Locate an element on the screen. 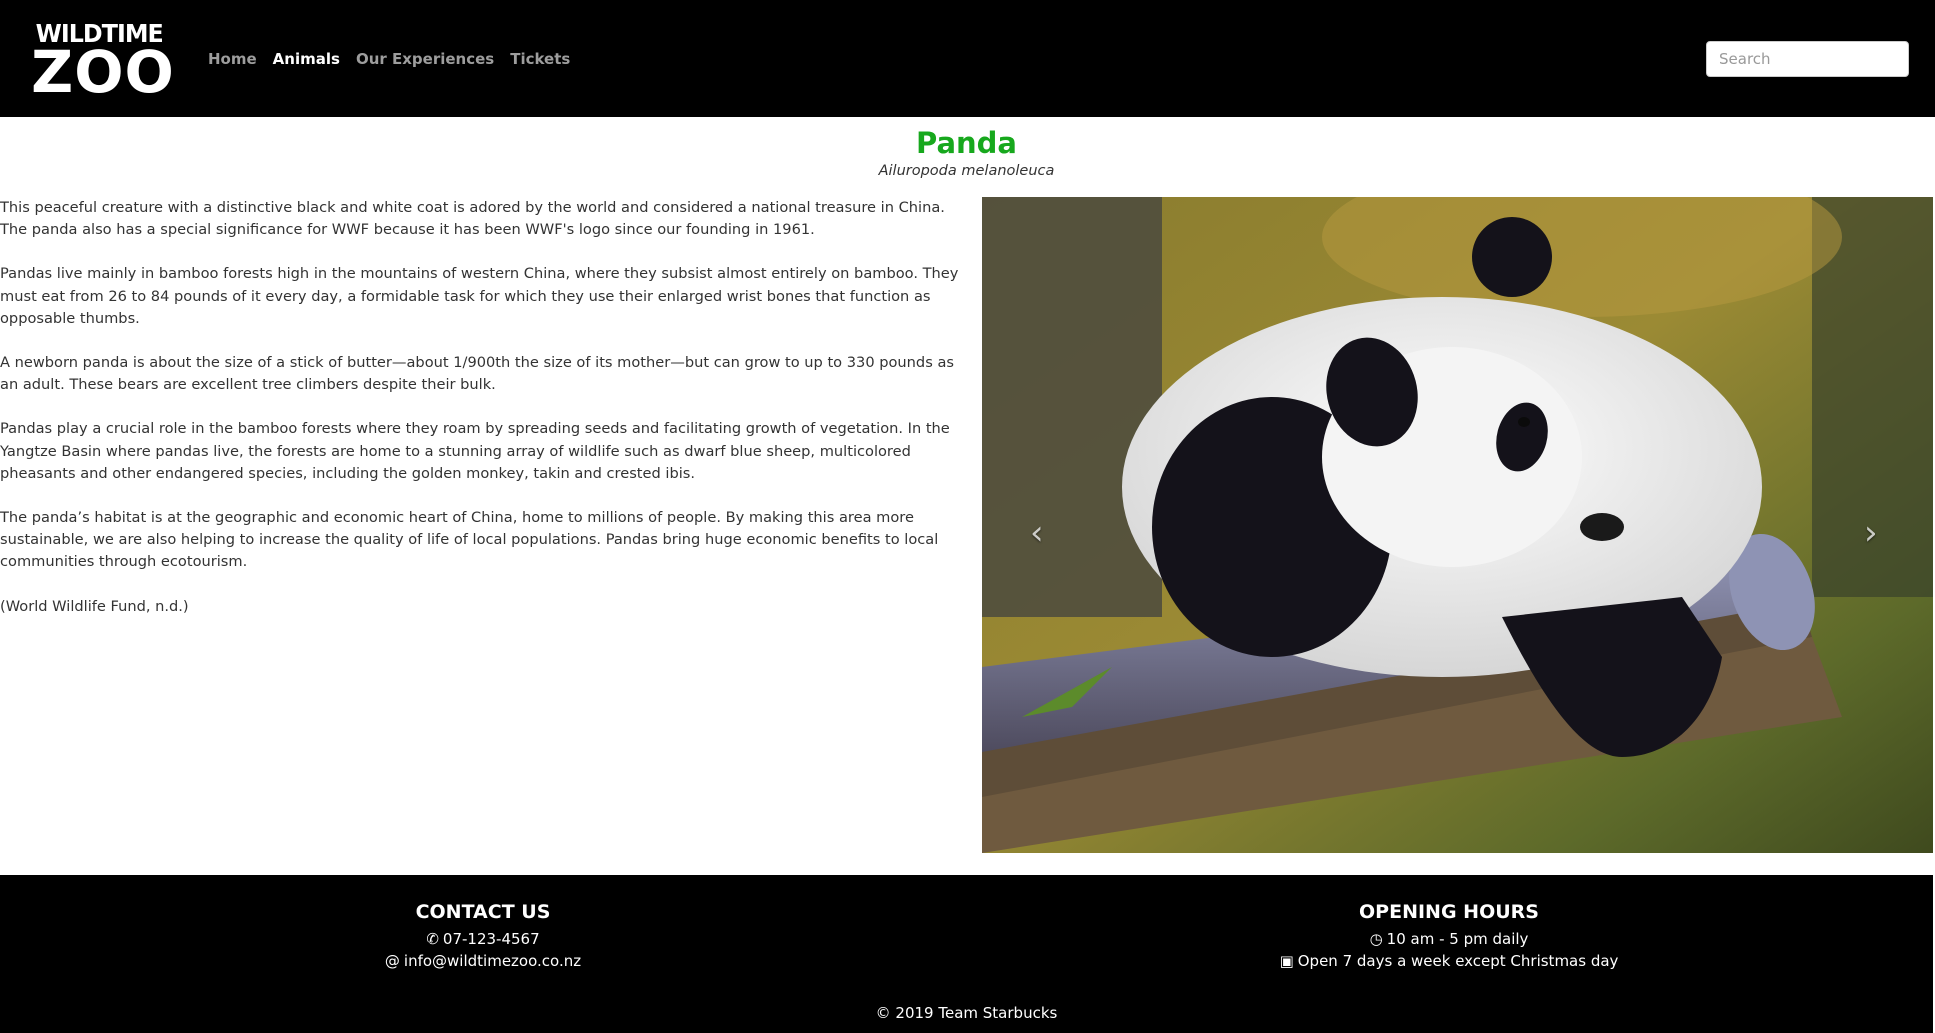 Image resolution: width=1935 pixels, height=1033 pixels. nav-animals: Animals is located at coordinates (306, 59).